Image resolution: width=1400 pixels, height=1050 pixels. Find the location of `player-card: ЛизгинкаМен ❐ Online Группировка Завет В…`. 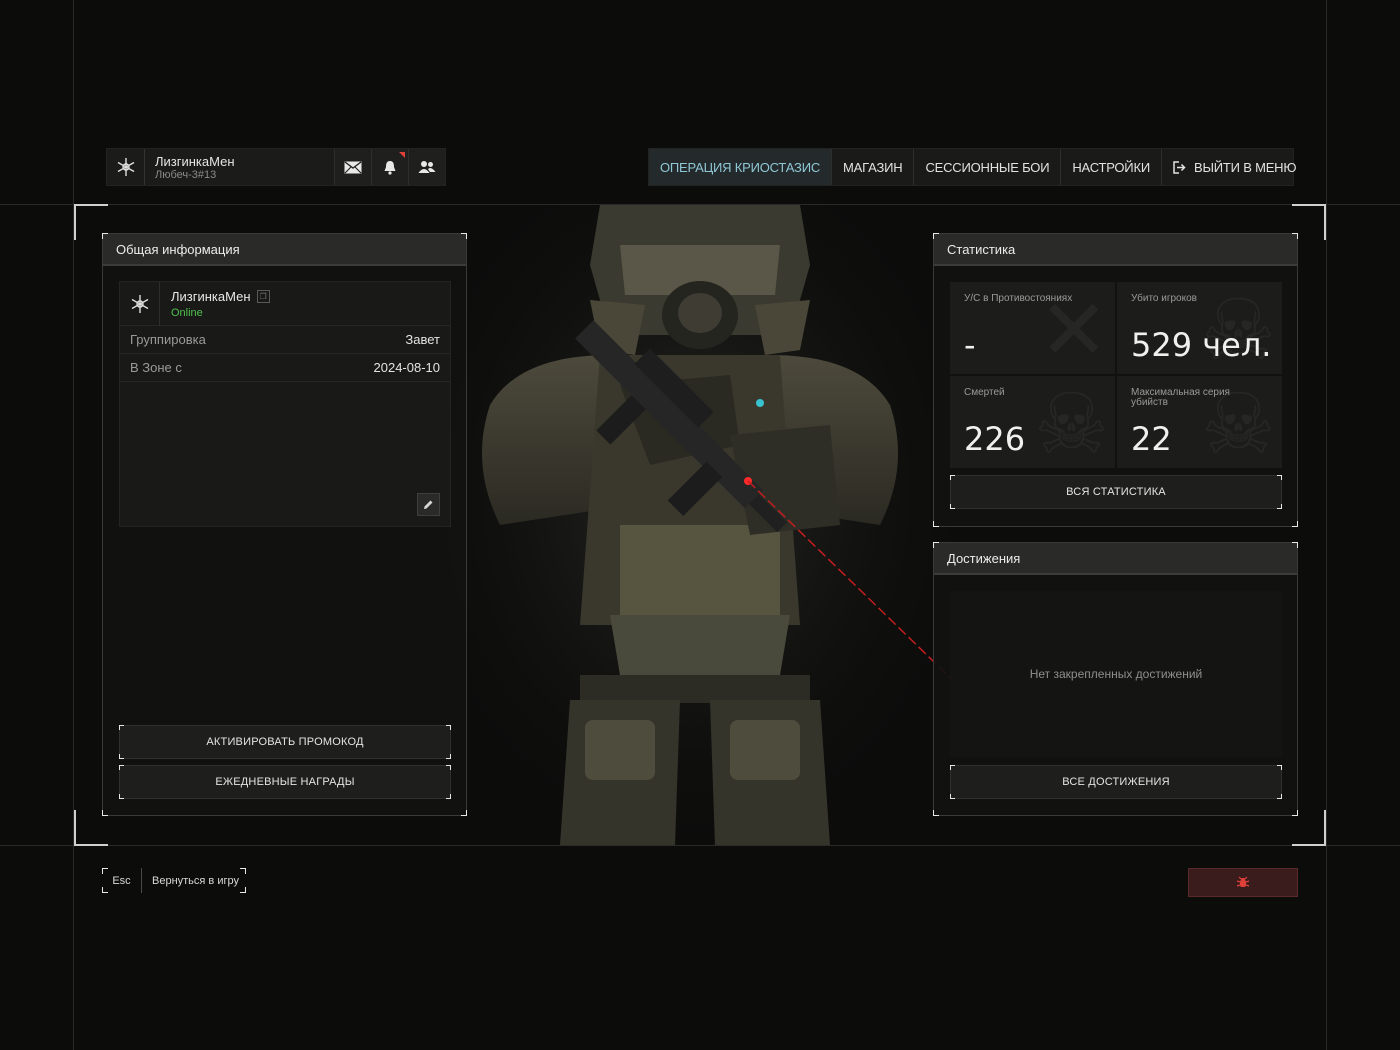

player-card: ЛизгинкаМен ❐ Online Группировка Завет В… is located at coordinates (285, 404).